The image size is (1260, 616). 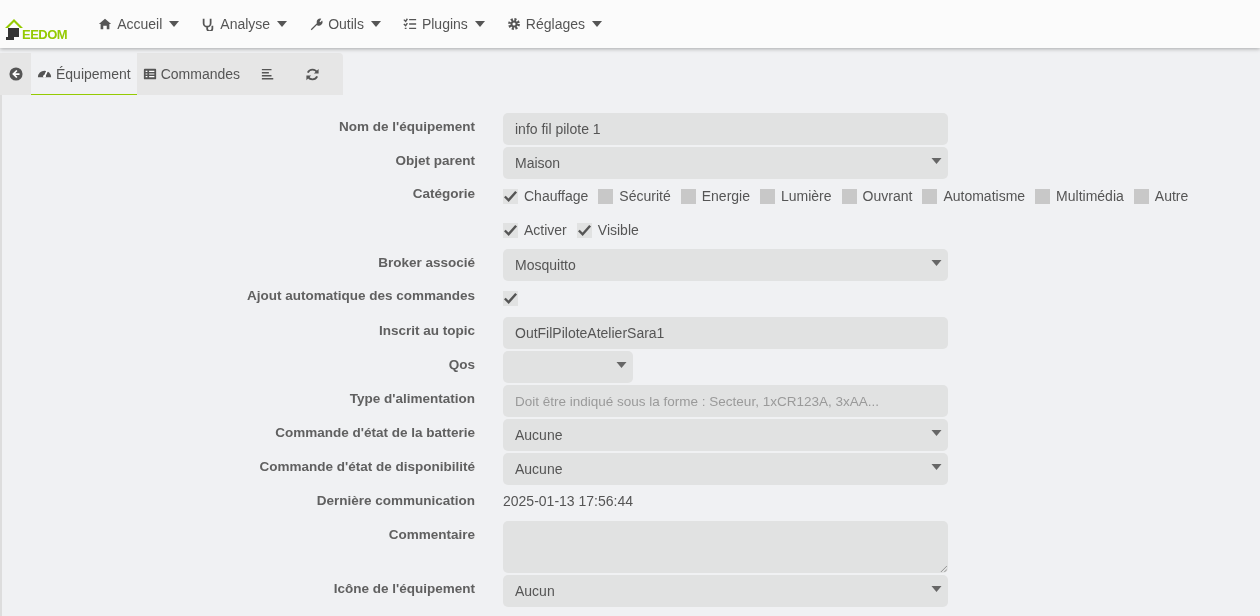 What do you see at coordinates (404, 588) in the screenshot?
I see `field-label: Icône de l'équipement` at bounding box center [404, 588].